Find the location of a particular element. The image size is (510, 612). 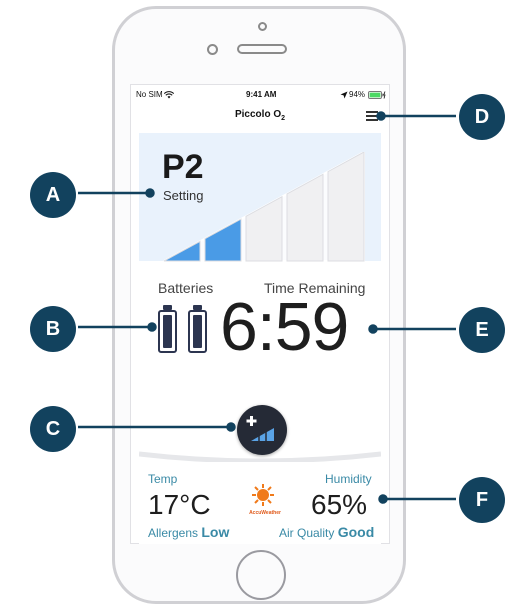

callout-f: F is located at coordinates (482, 500).